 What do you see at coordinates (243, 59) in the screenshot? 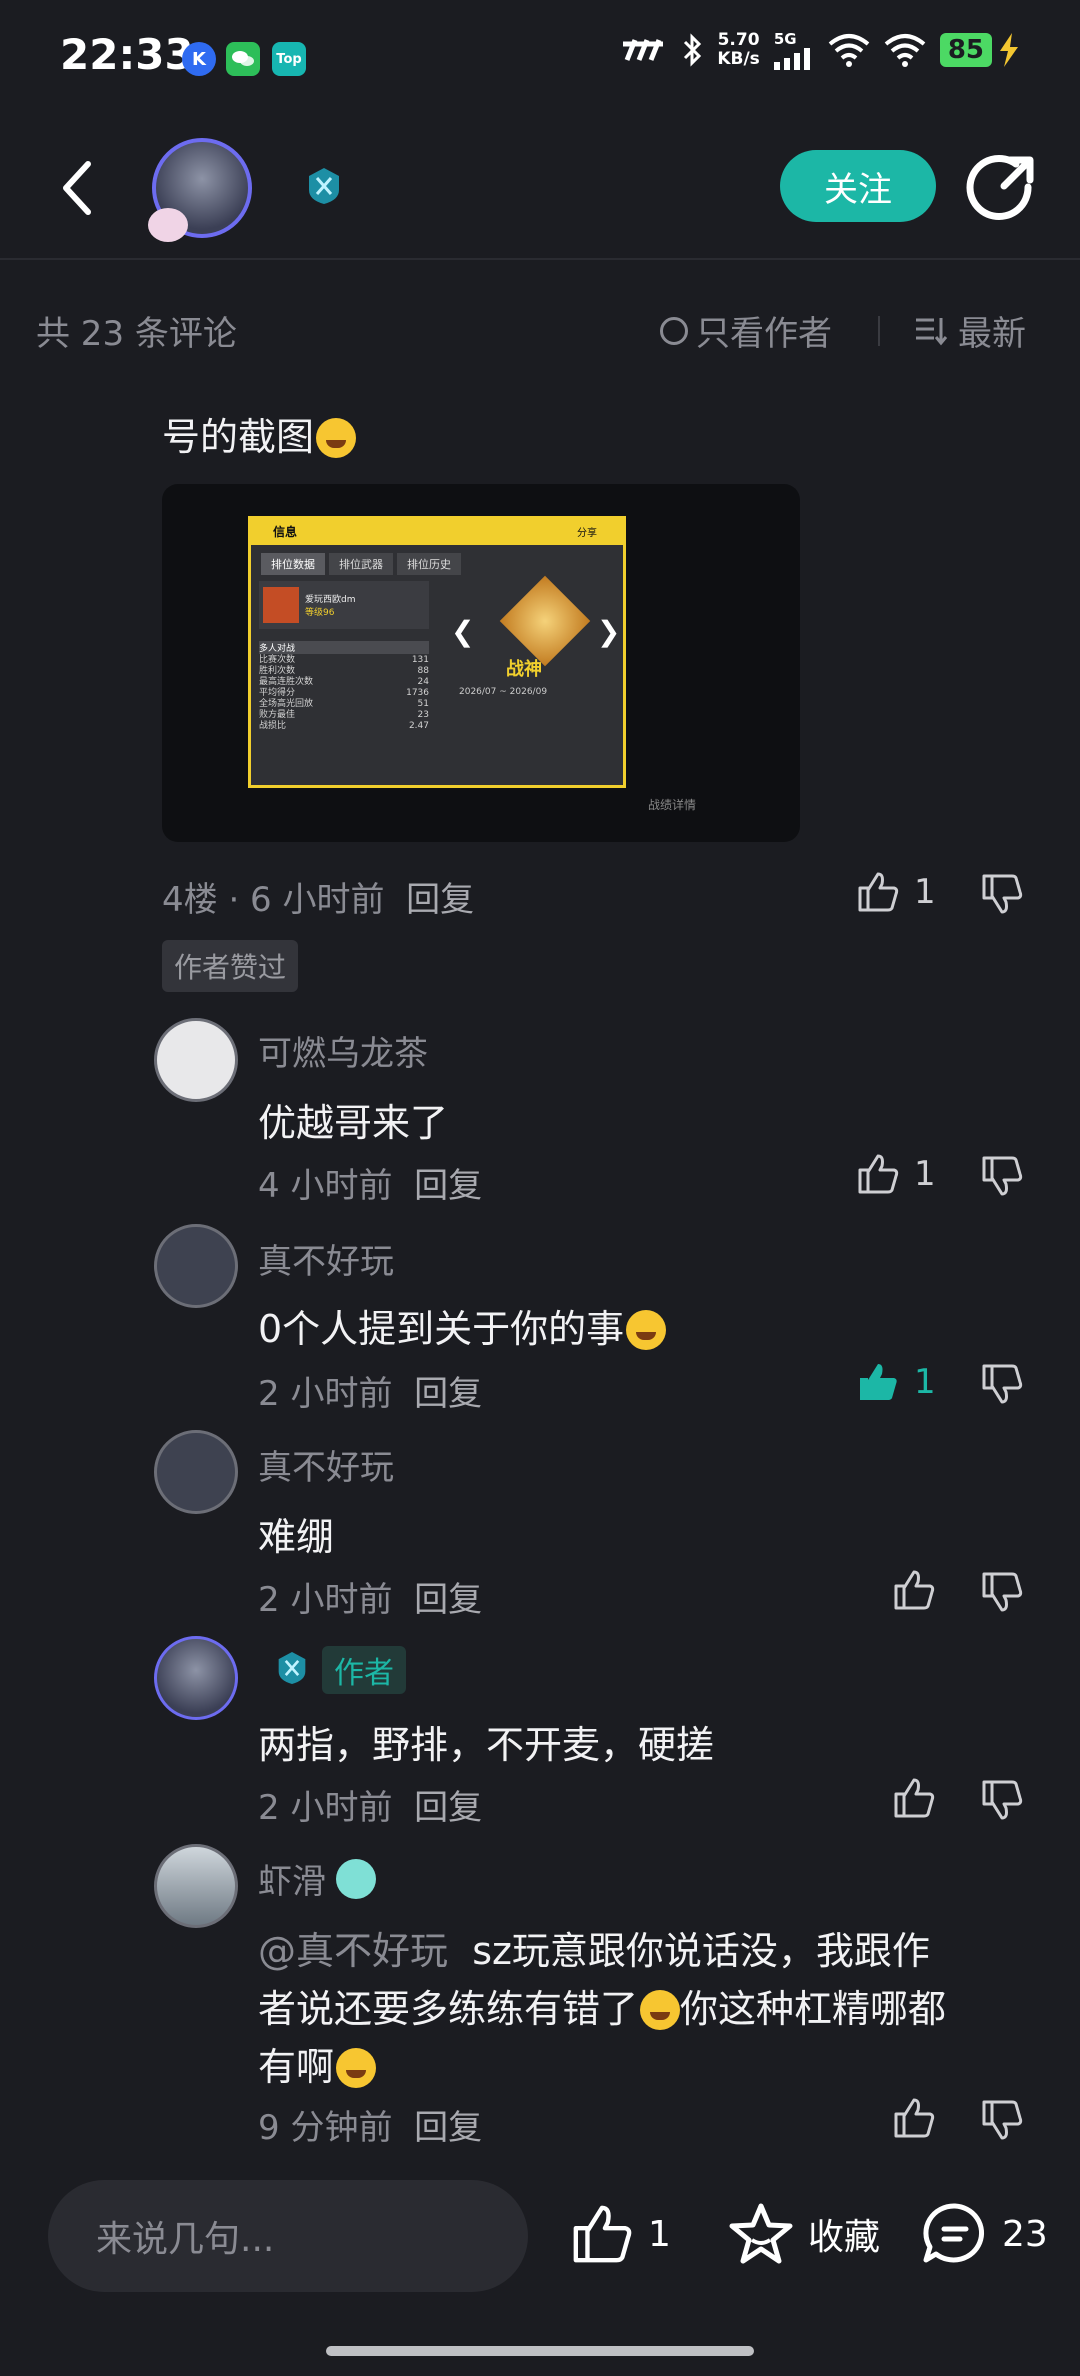
I see `wechat-icon` at bounding box center [243, 59].